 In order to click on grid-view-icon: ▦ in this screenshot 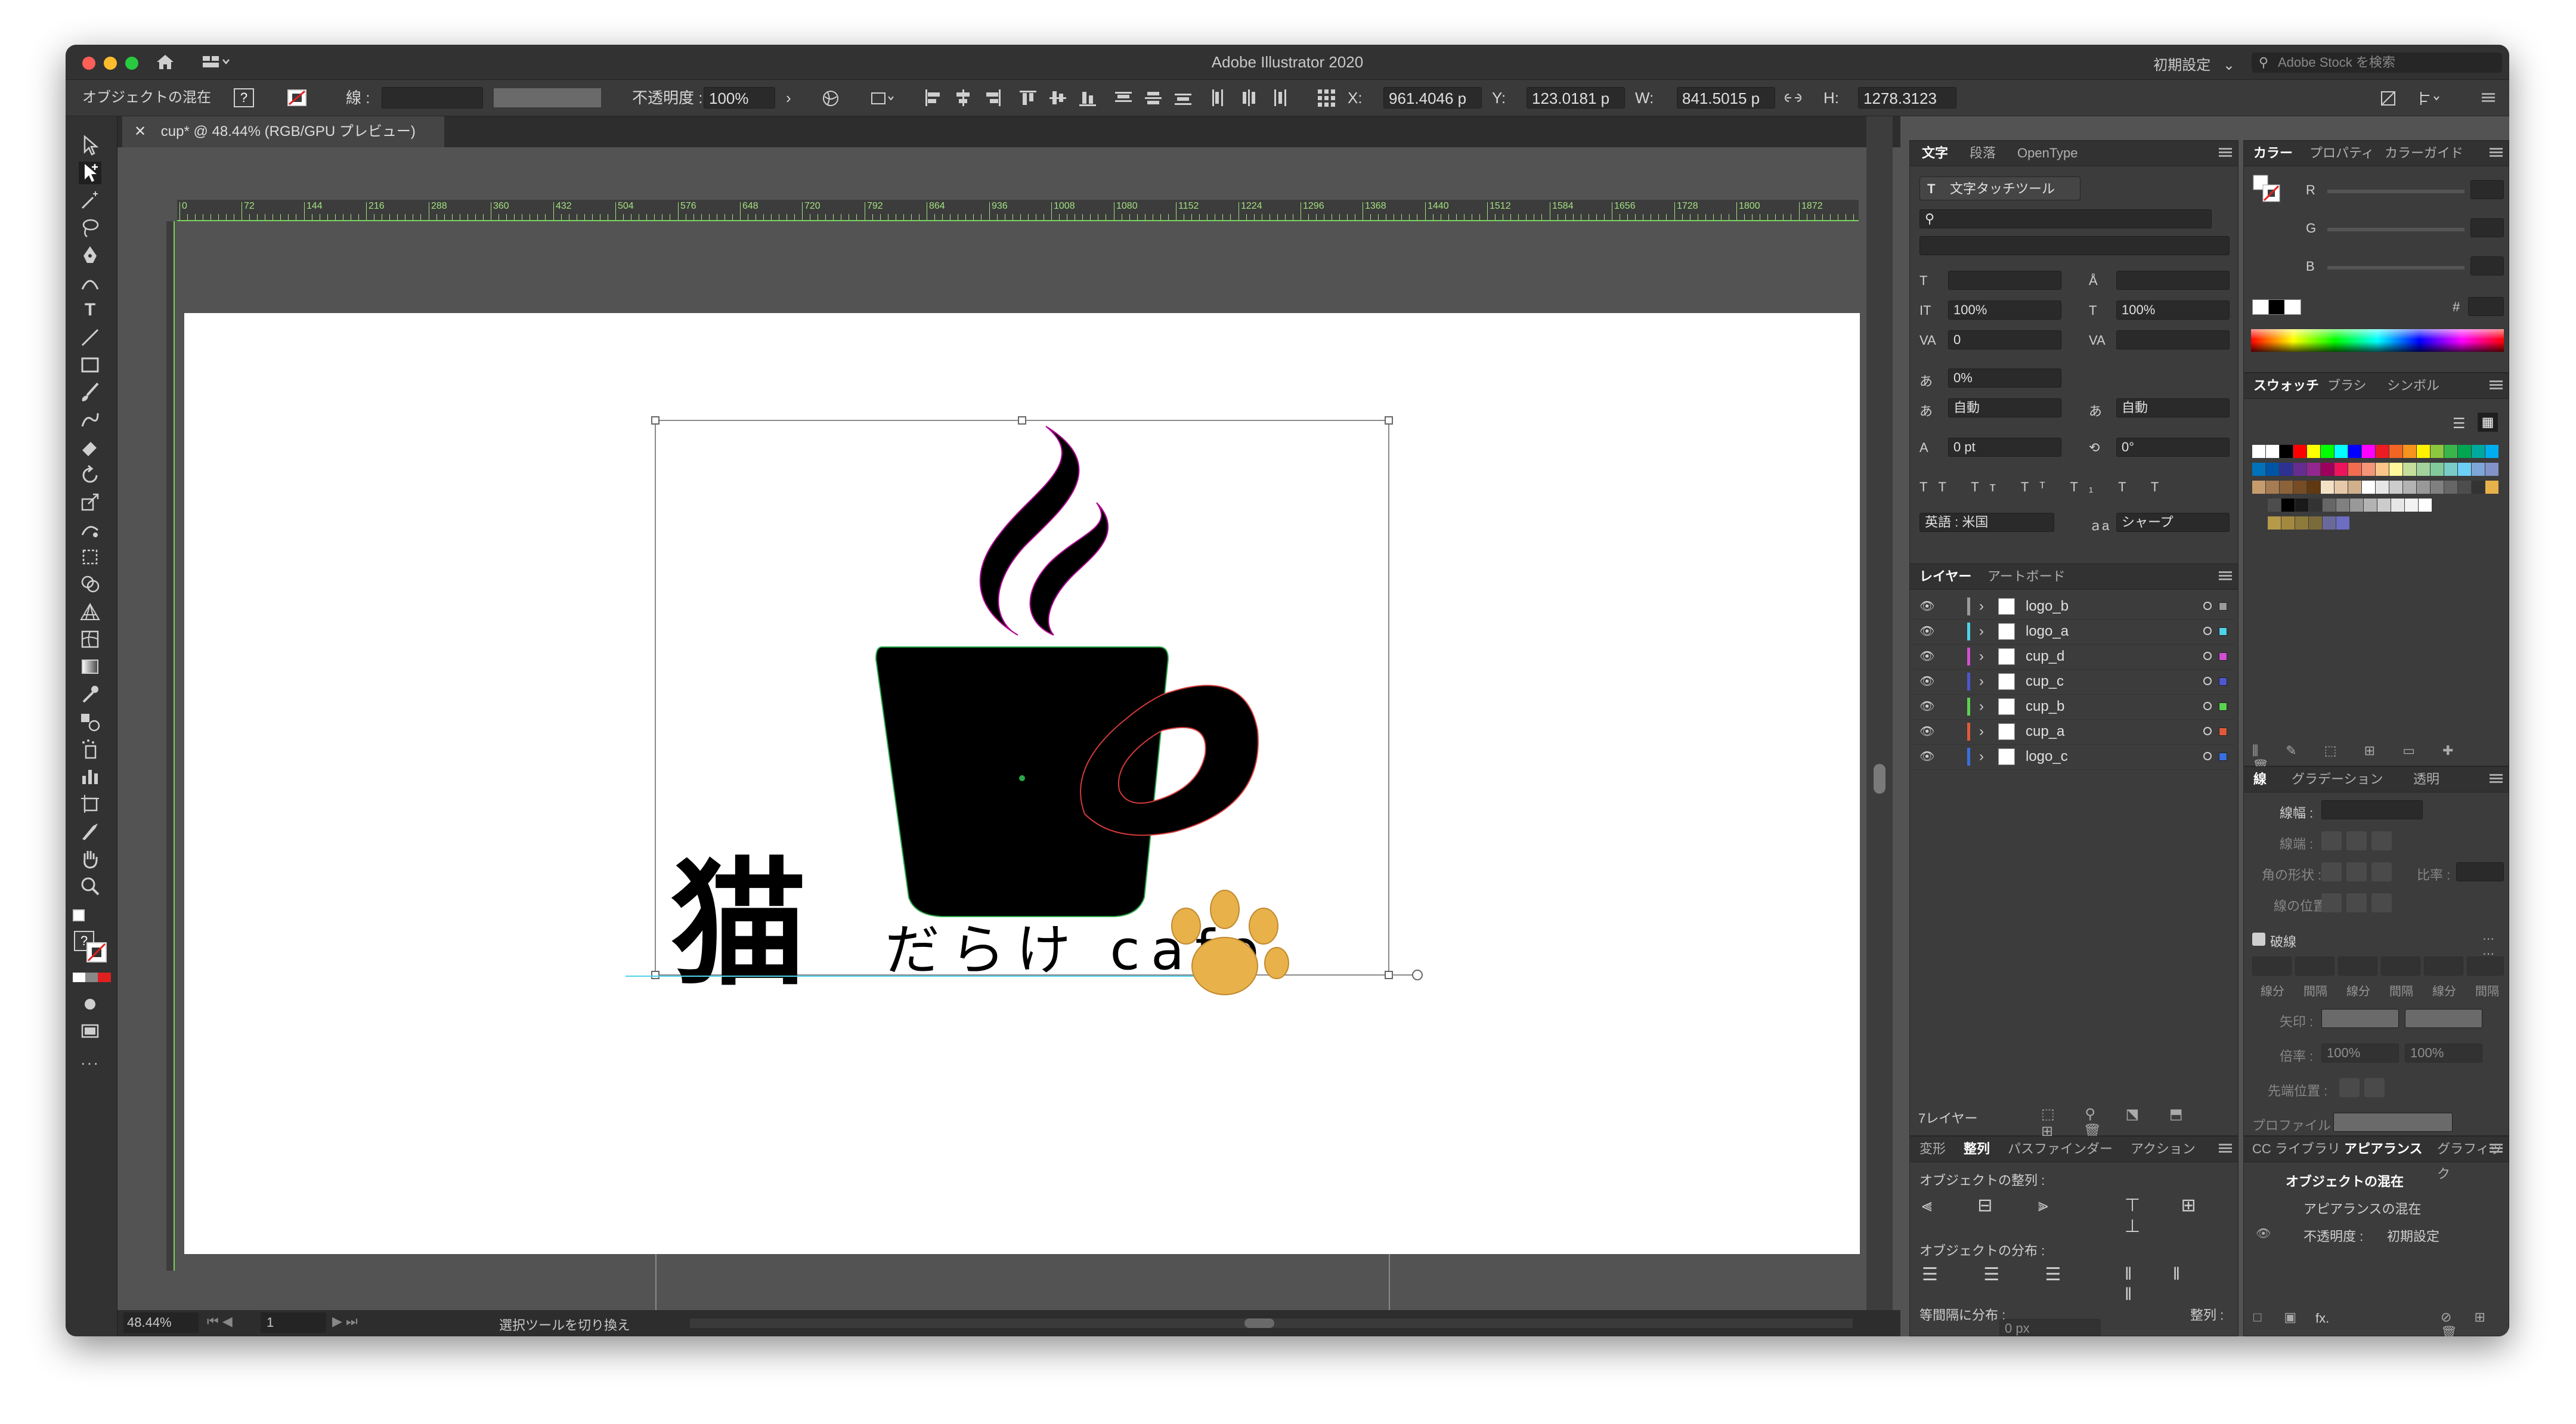, I will do `click(2488, 422)`.